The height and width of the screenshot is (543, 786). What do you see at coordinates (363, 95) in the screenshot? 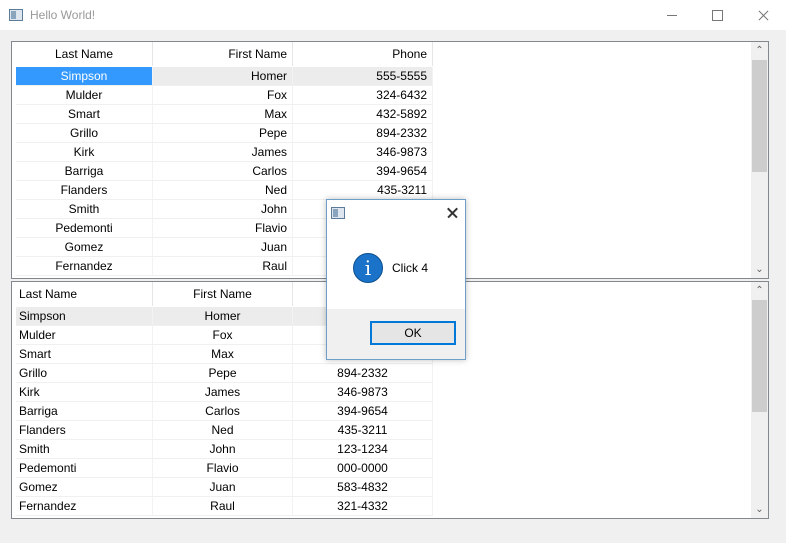
I see `cell-phone: 324-6432` at bounding box center [363, 95].